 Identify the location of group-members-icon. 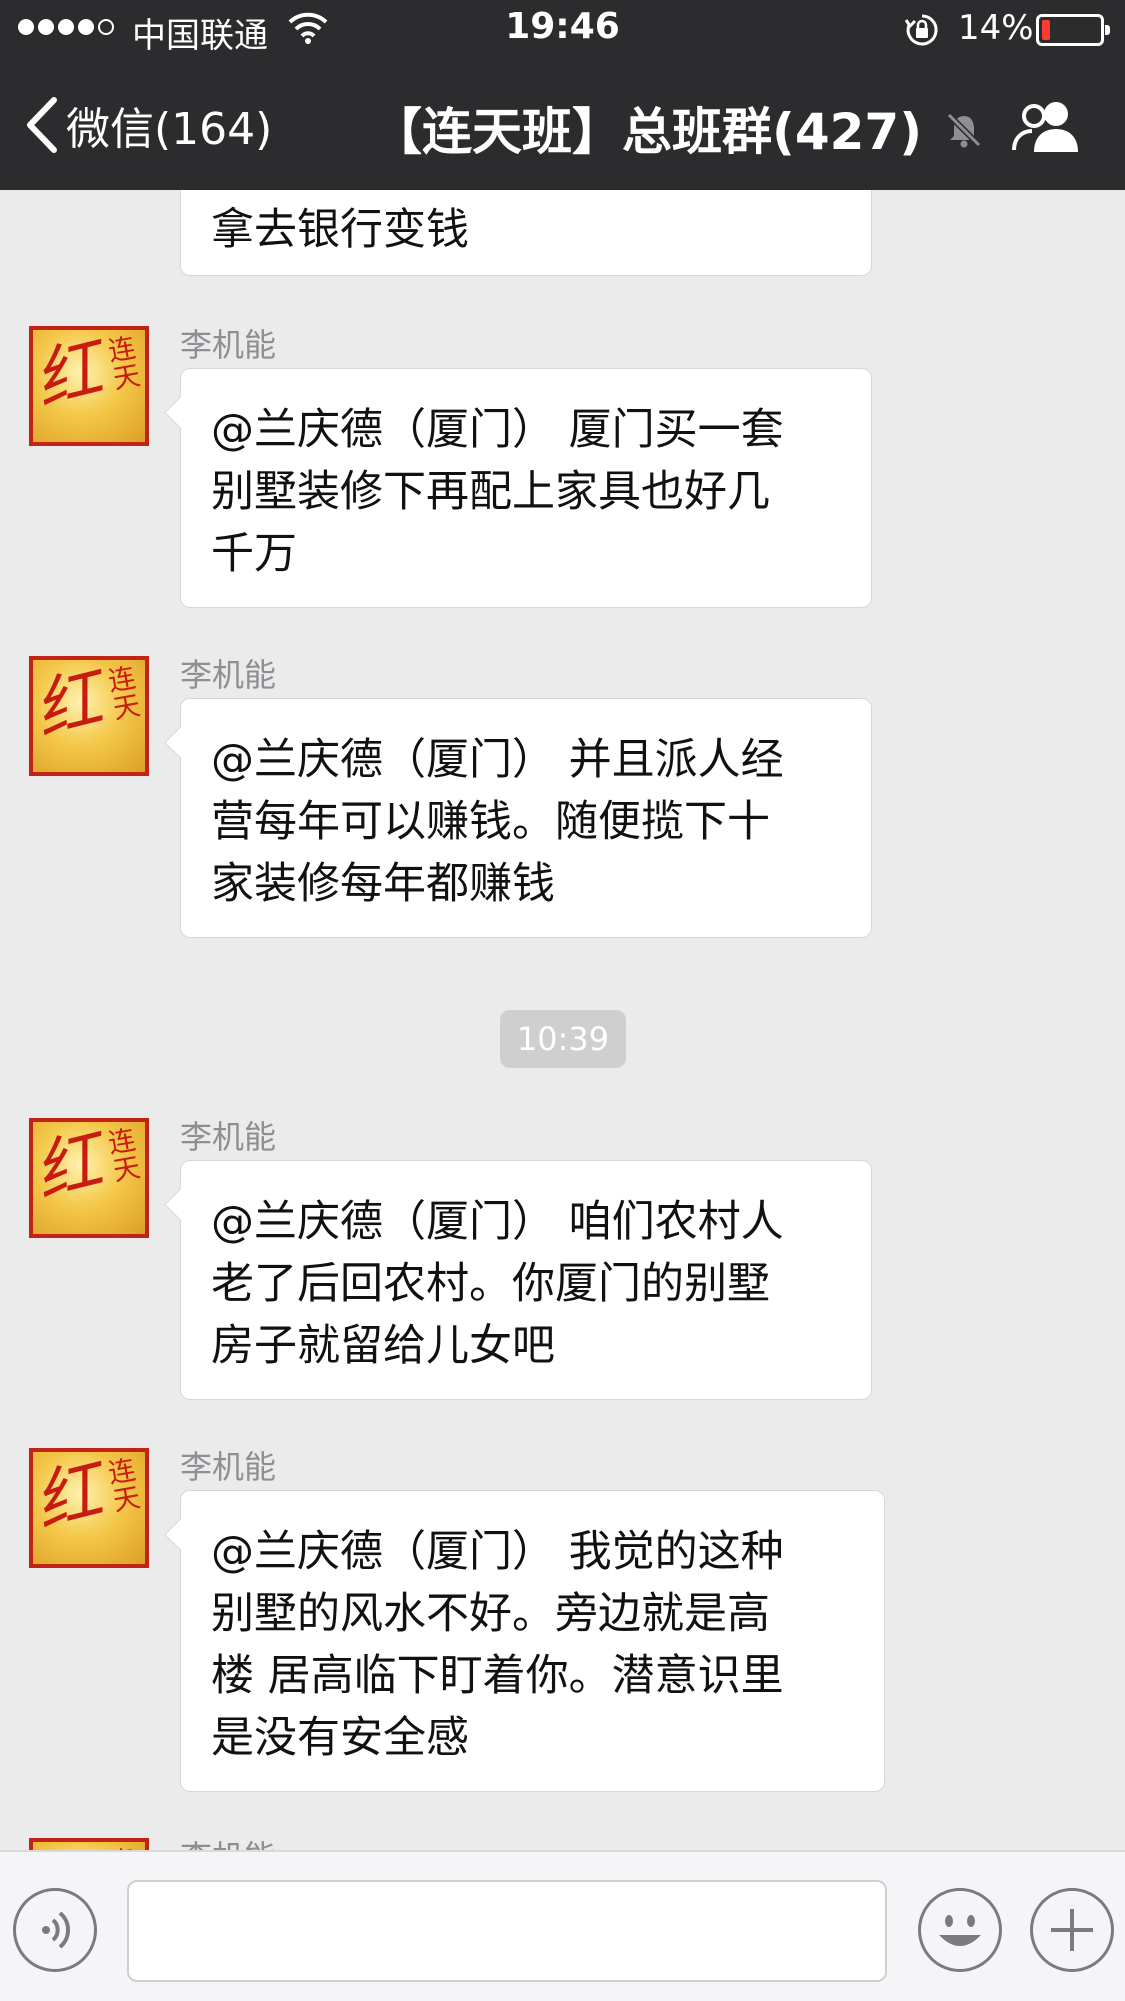
(1048, 126).